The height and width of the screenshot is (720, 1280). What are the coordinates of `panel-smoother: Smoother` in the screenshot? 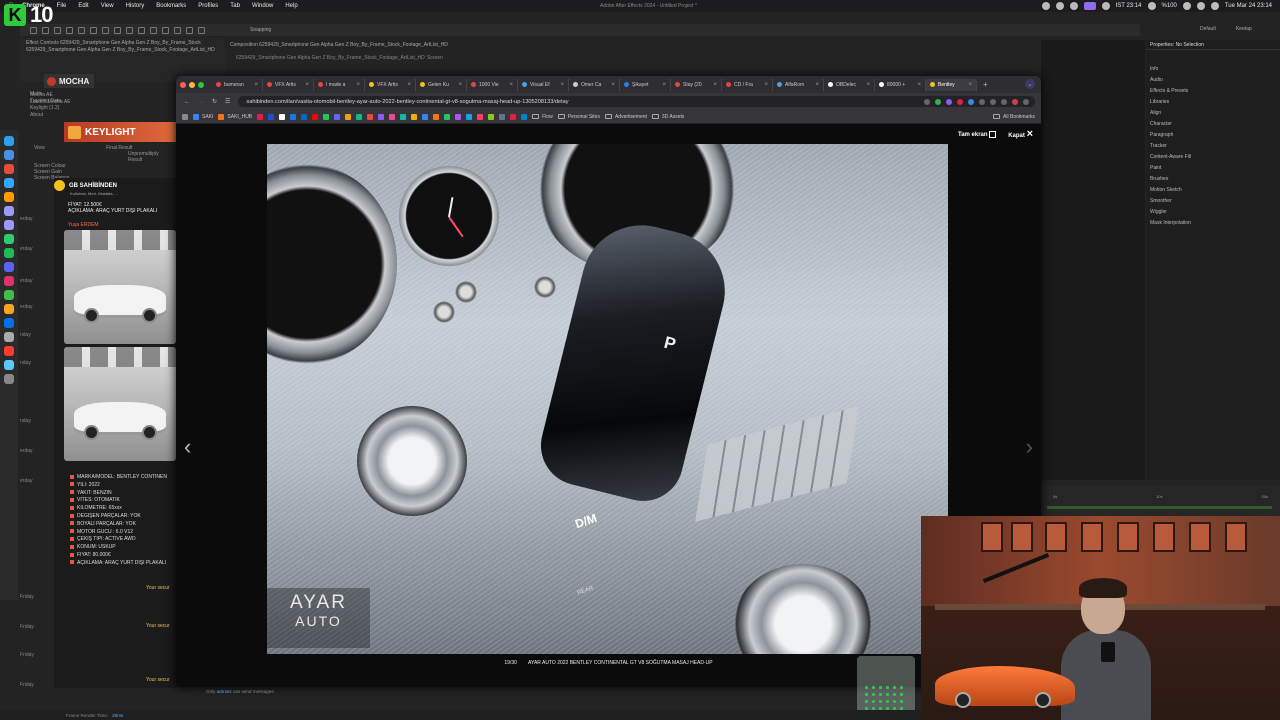 It's located at (1213, 201).